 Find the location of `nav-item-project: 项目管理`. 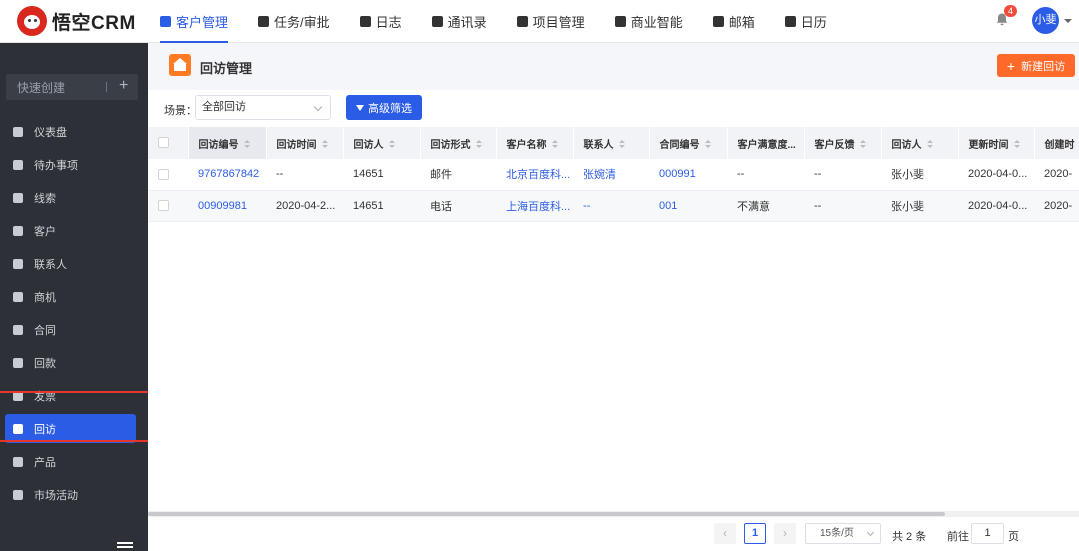

nav-item-project: 项目管理 is located at coordinates (550, 21).